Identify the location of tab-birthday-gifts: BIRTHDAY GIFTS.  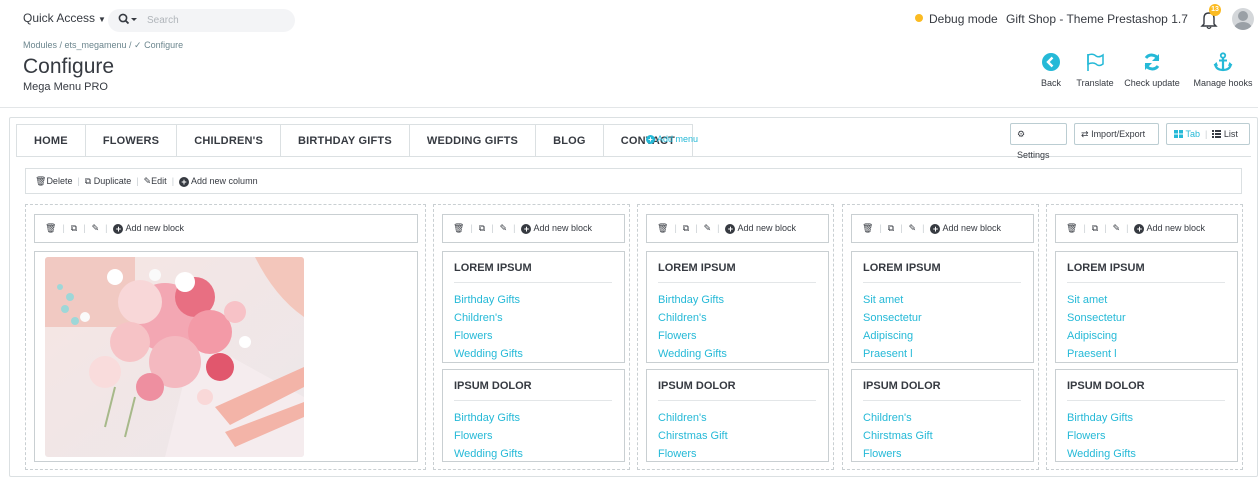
(344, 140).